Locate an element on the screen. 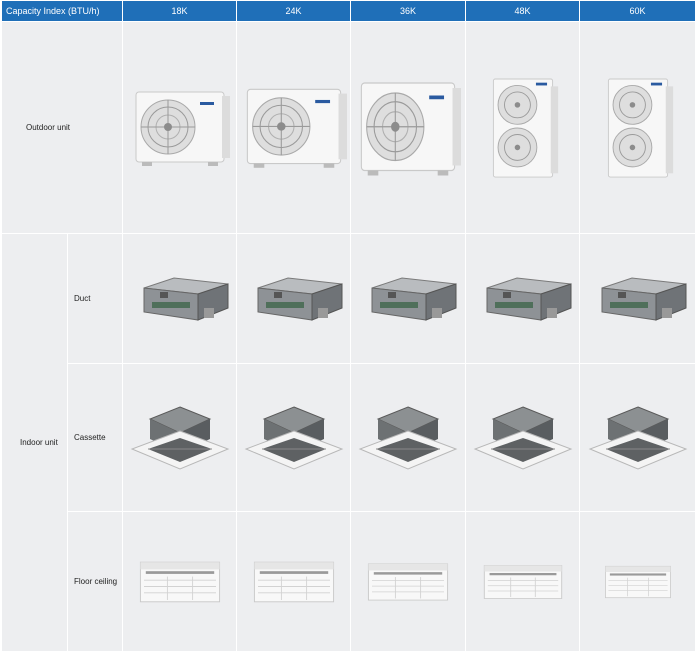 The width and height of the screenshot is (696, 654). floor-ceiling-18k-cell is located at coordinates (180, 581).